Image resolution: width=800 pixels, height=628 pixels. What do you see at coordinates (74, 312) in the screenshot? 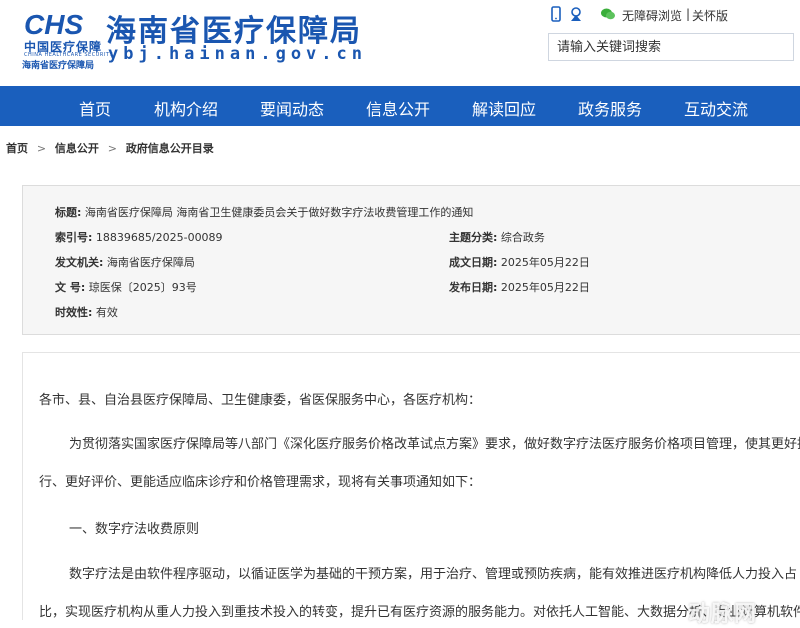
I see `meta-validity-label: 时效性:` at bounding box center [74, 312].